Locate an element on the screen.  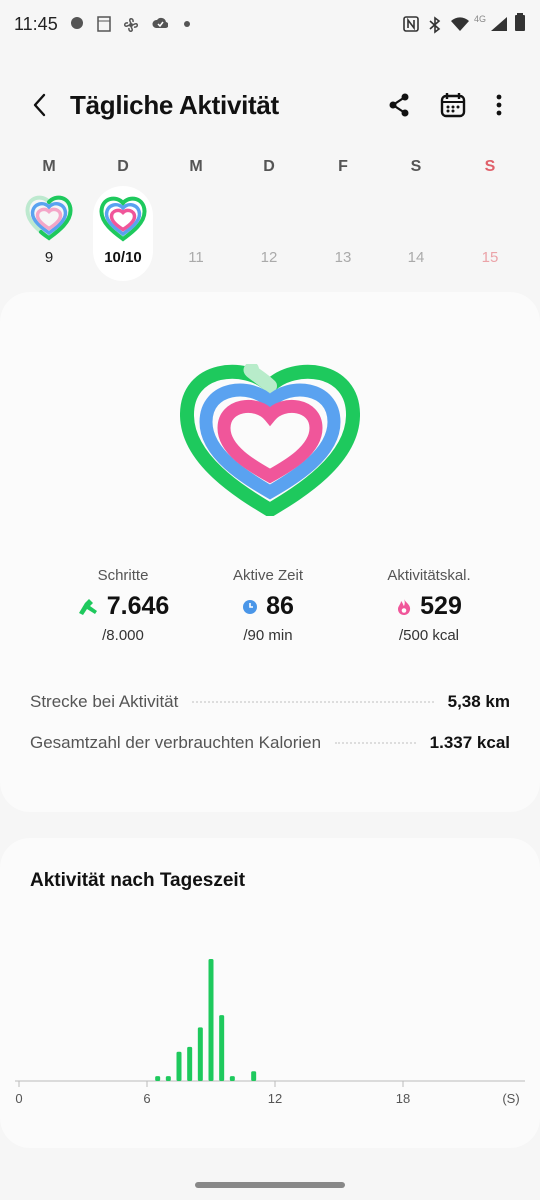
x-tick-label: 18 is located at coordinates (403, 1098).